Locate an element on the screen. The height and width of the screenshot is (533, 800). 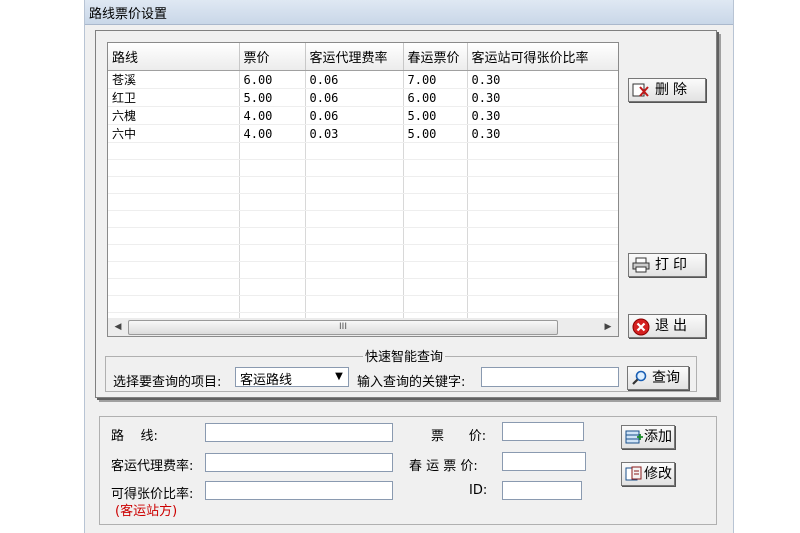
column-header-ratio: 客运站可得张价比率 is located at coordinates (542, 57).